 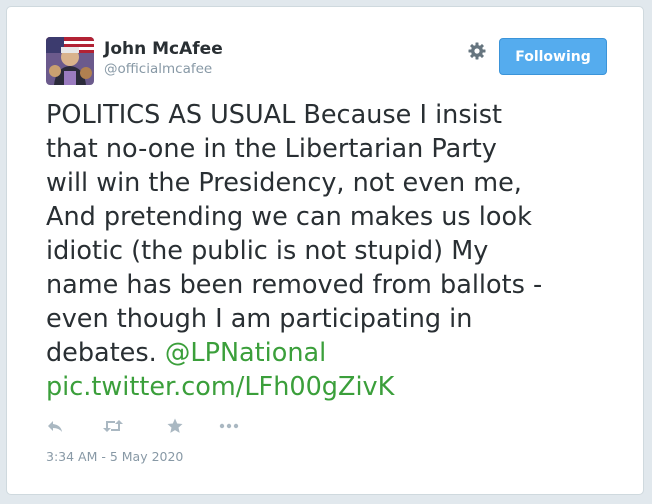 What do you see at coordinates (220, 387) in the screenshot?
I see `media-link: pic.twitter.com/LFh00gZivK` at bounding box center [220, 387].